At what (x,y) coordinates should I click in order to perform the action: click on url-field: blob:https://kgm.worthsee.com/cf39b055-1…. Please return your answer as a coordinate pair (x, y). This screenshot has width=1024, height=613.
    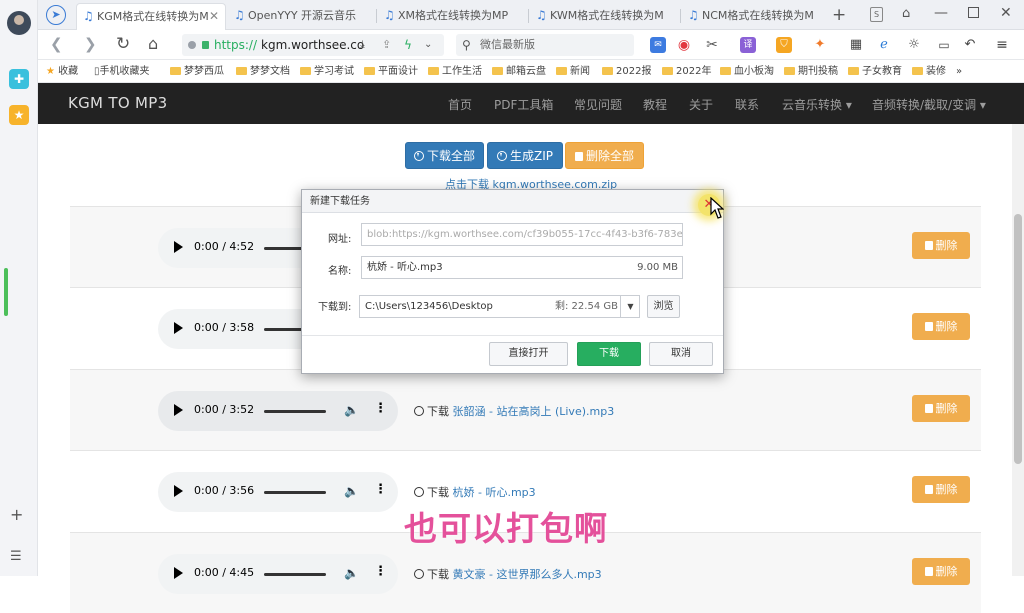
    Looking at the image, I should click on (522, 234).